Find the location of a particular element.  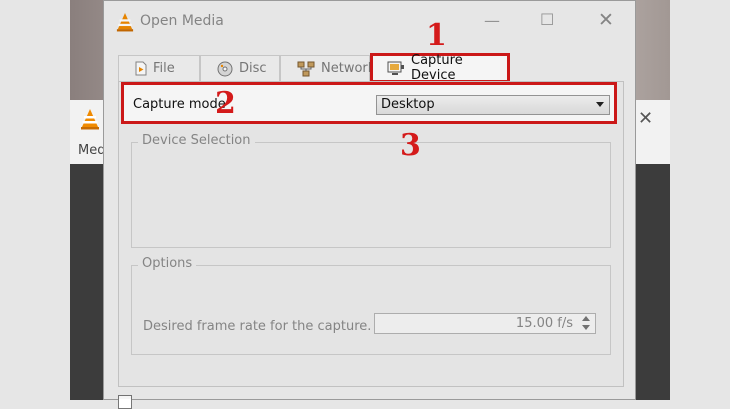

spin-down-icon is located at coordinates (586, 327).